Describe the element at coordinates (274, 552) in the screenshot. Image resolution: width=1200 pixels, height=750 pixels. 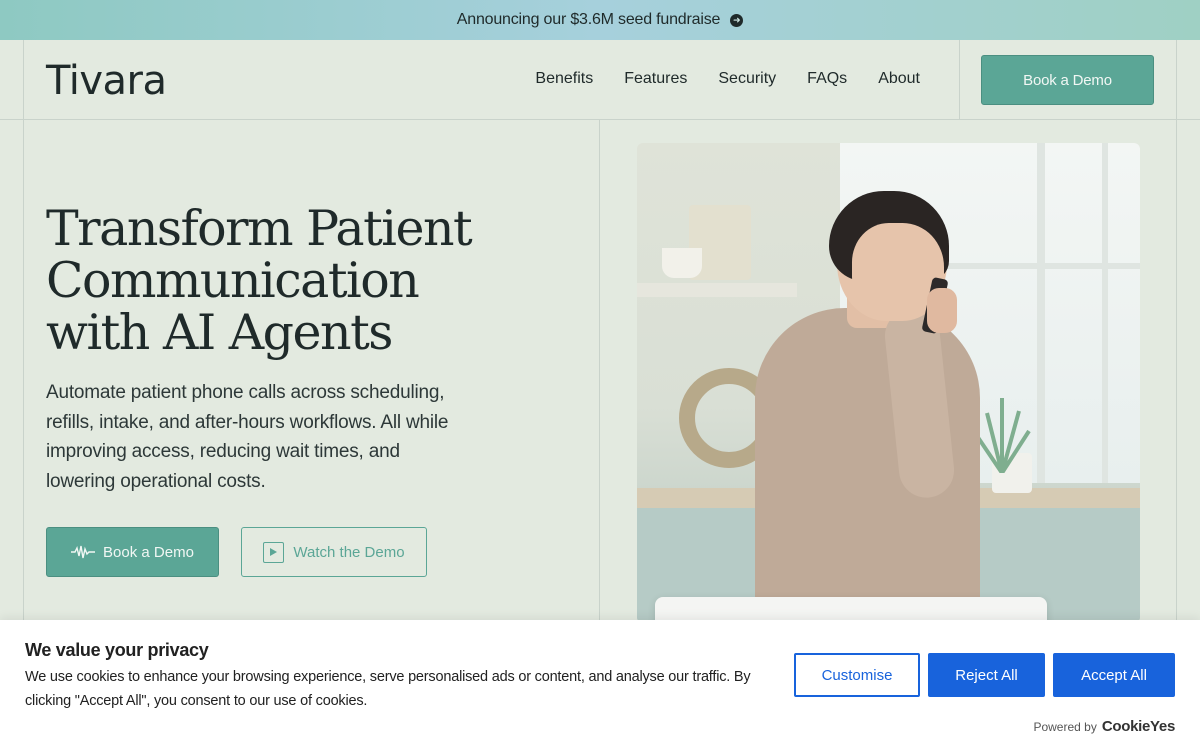
I see `play-icon` at that location.